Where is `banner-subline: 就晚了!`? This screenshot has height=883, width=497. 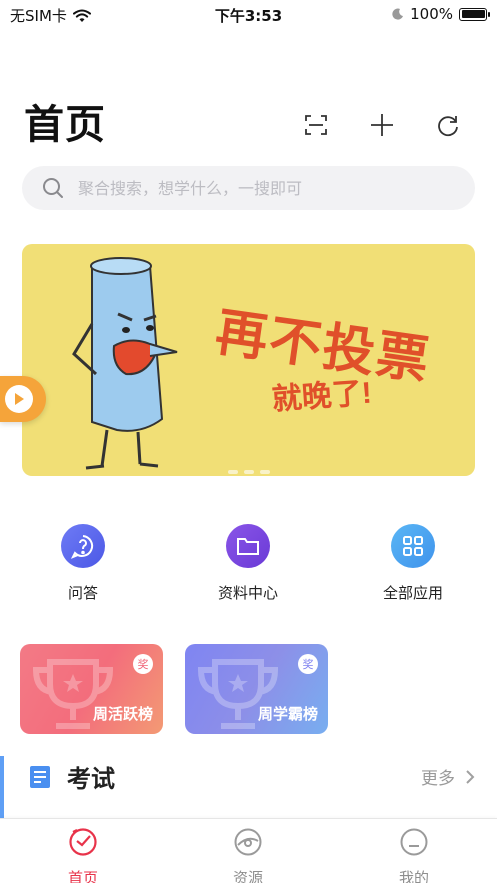
banner-subline: 就晚了! is located at coordinates (322, 397).